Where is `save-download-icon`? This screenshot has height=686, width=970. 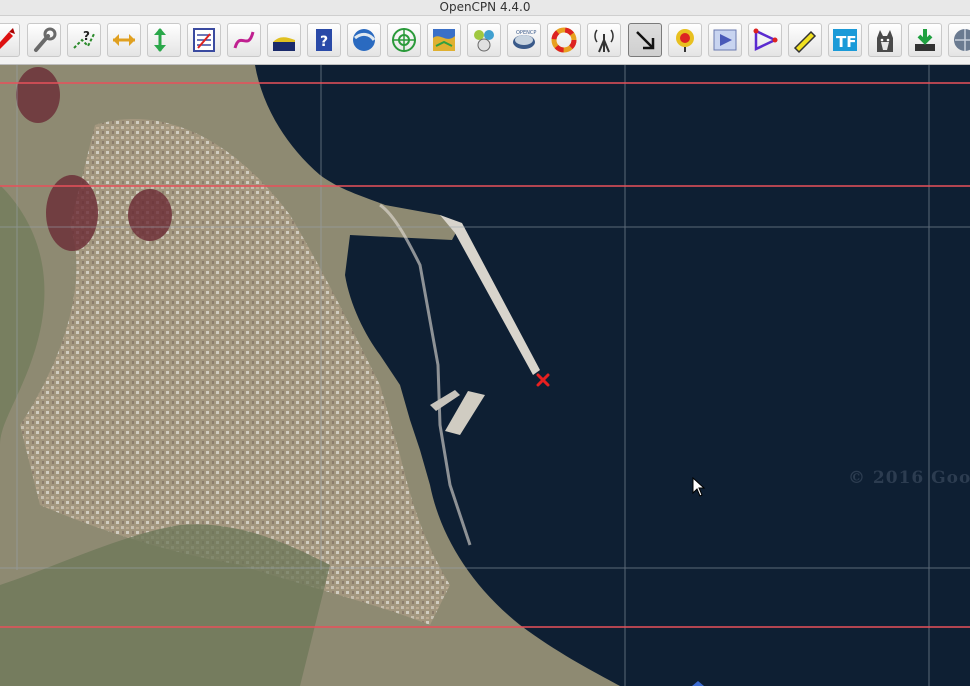 save-download-icon is located at coordinates (925, 40).